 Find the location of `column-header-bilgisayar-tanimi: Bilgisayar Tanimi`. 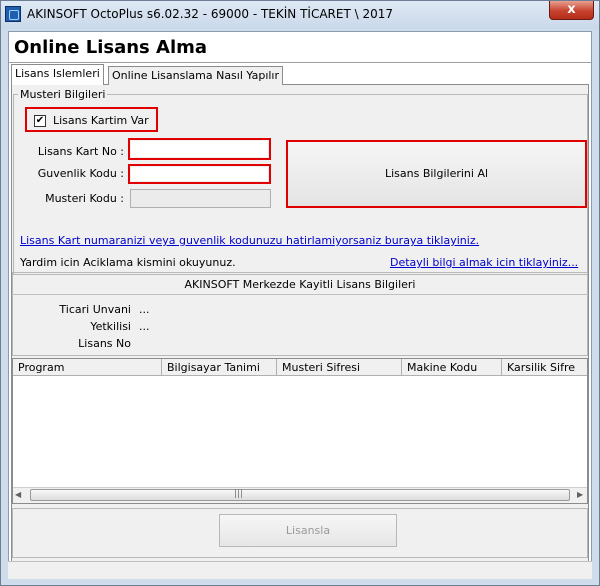

column-header-bilgisayar-tanimi: Bilgisayar Tanimi is located at coordinates (219, 367).